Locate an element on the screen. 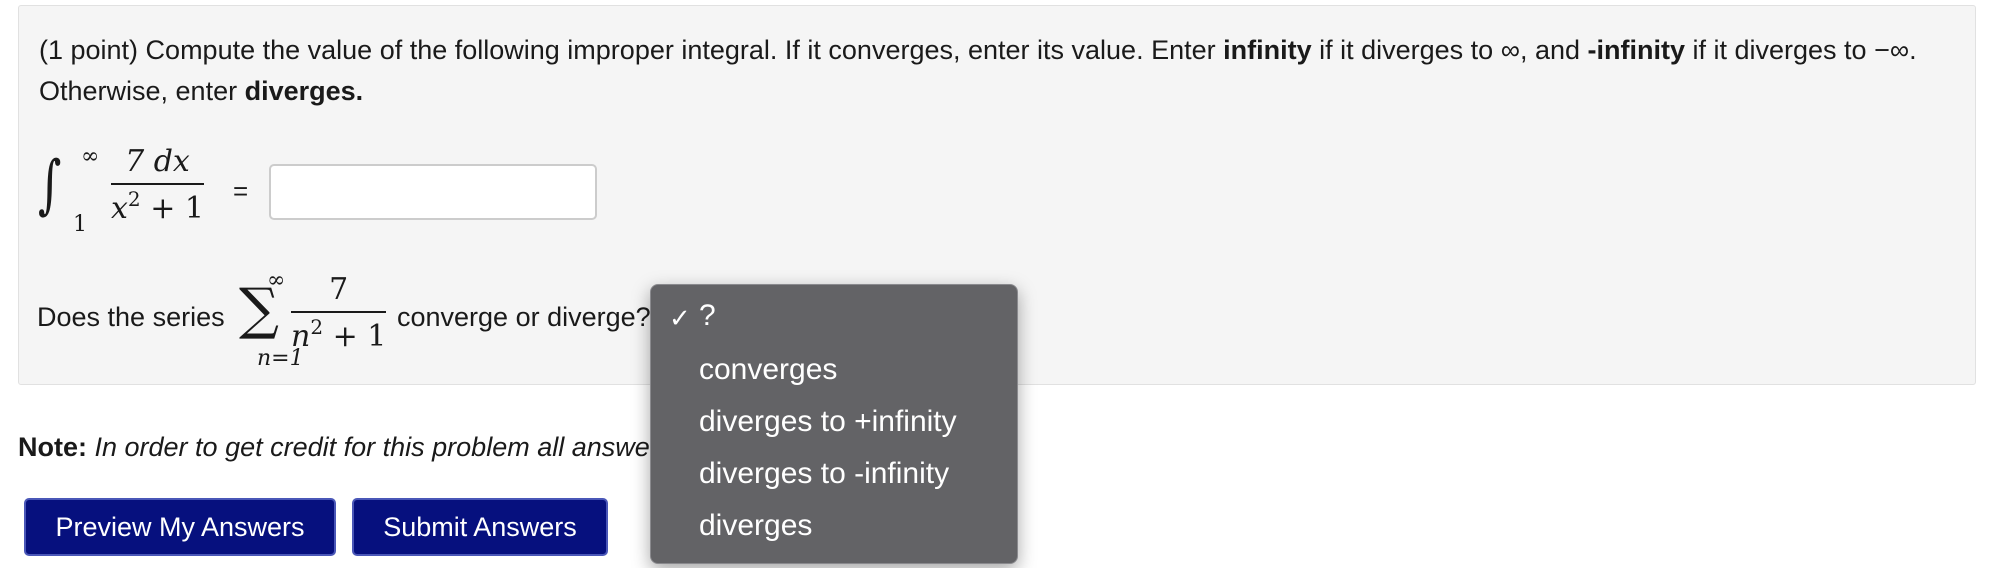  denominator-base: n is located at coordinates (301, 336).